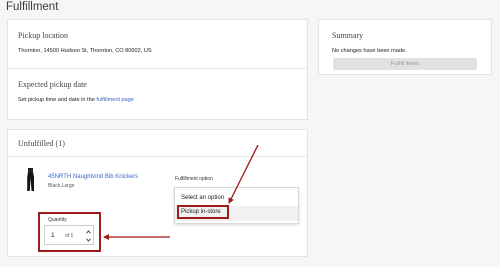  I want to click on annotation-arrows, so click(181, 192).